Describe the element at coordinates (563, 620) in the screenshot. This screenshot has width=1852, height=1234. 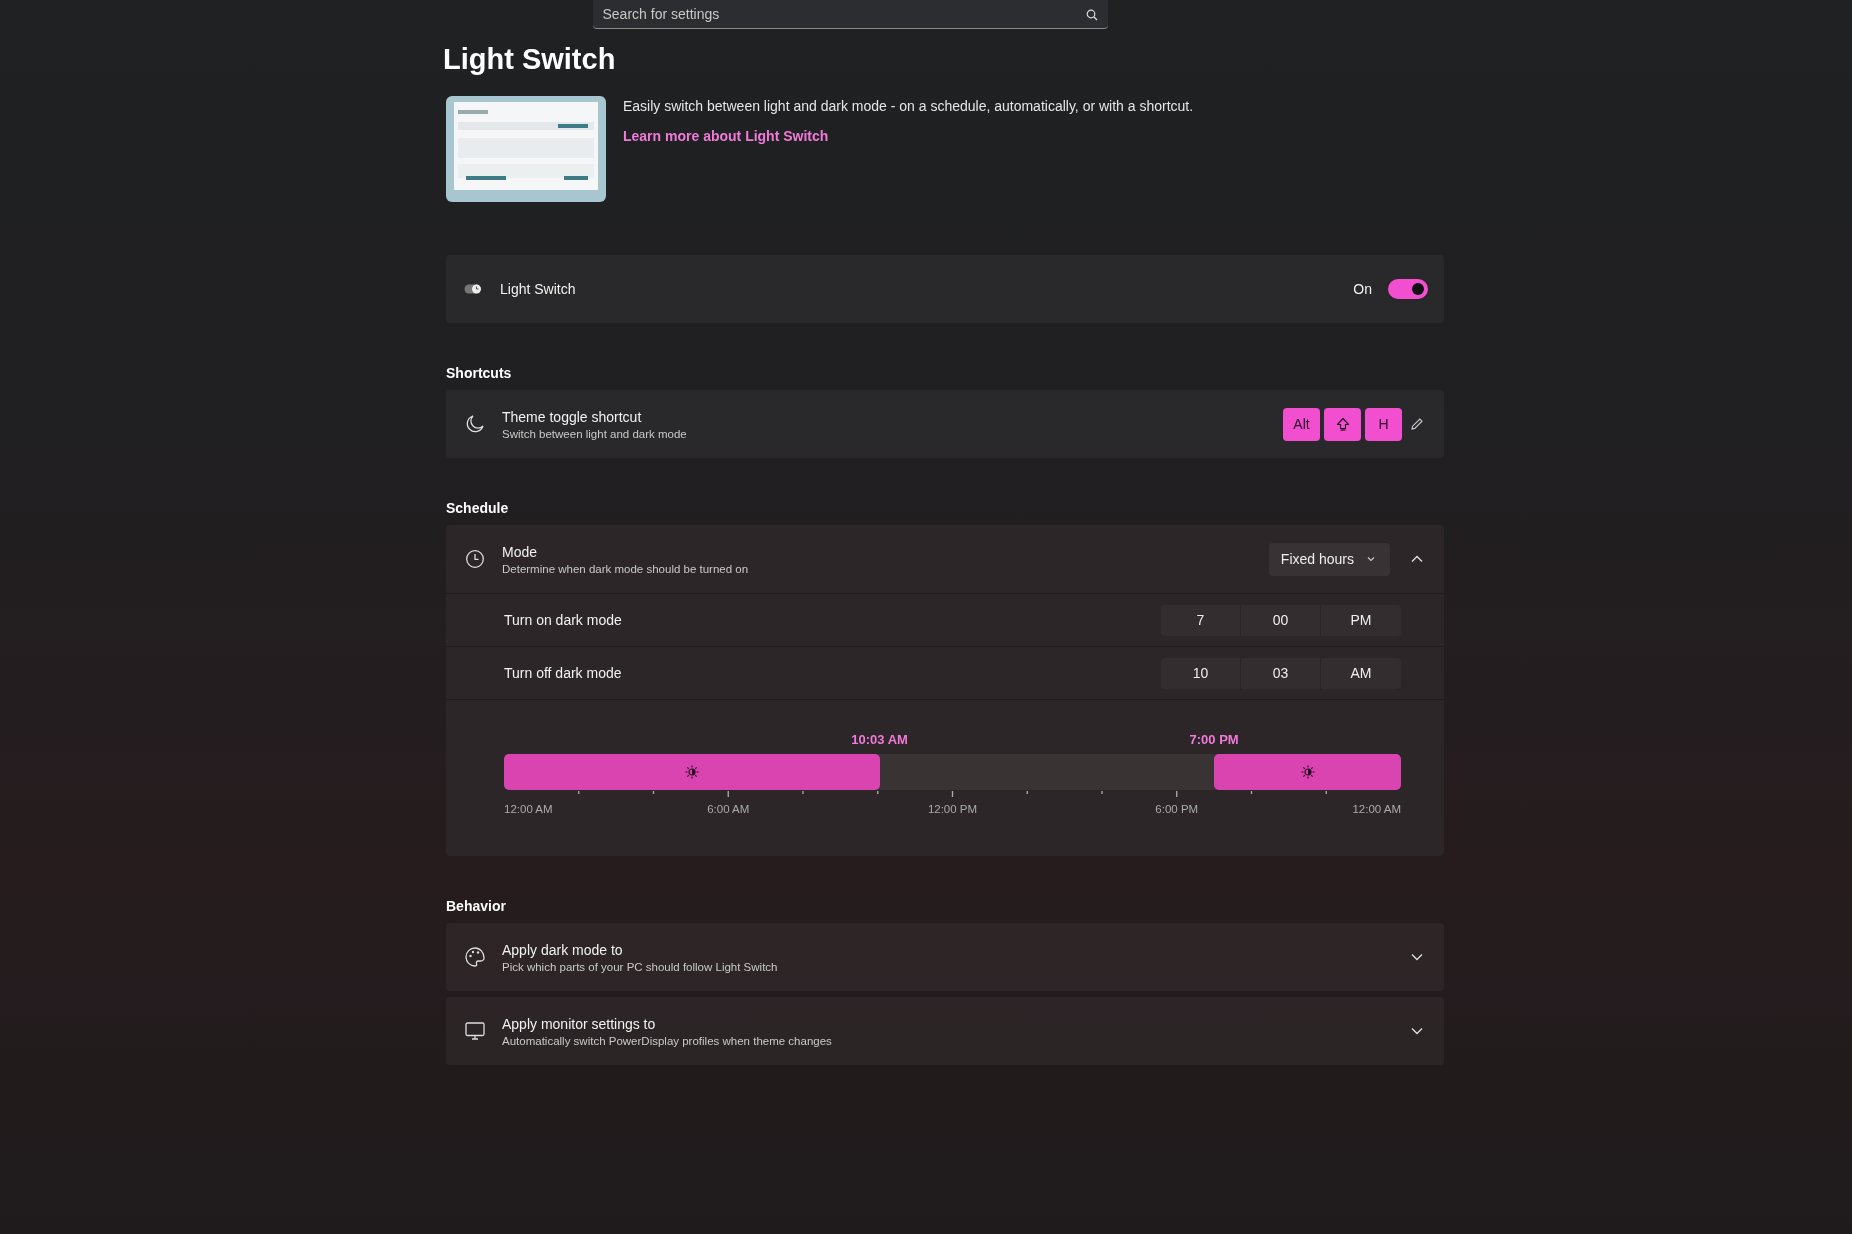
I see `setting-title: Turn on dark mode` at that location.